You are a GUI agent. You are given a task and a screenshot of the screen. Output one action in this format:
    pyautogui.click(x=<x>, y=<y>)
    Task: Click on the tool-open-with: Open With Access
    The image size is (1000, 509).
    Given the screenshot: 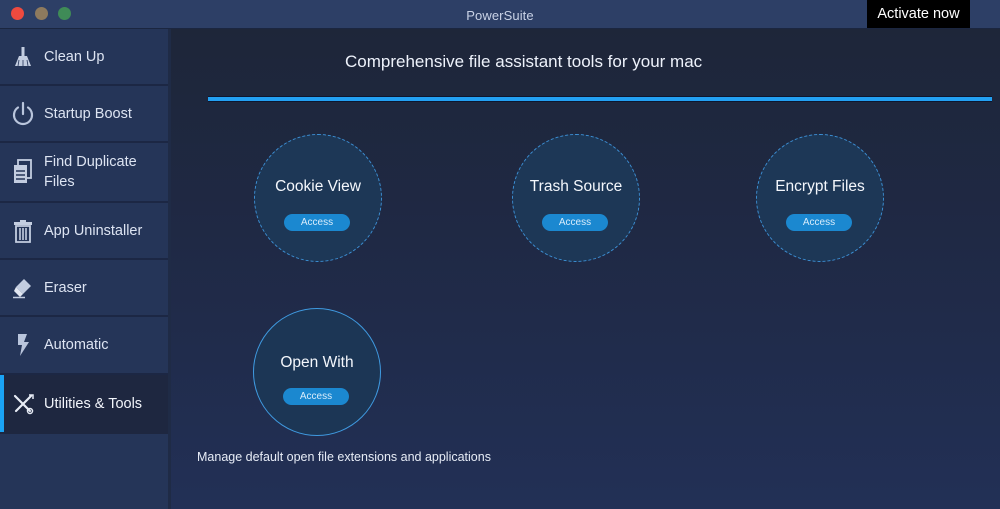 What is the action you would take?
    pyautogui.click(x=317, y=372)
    